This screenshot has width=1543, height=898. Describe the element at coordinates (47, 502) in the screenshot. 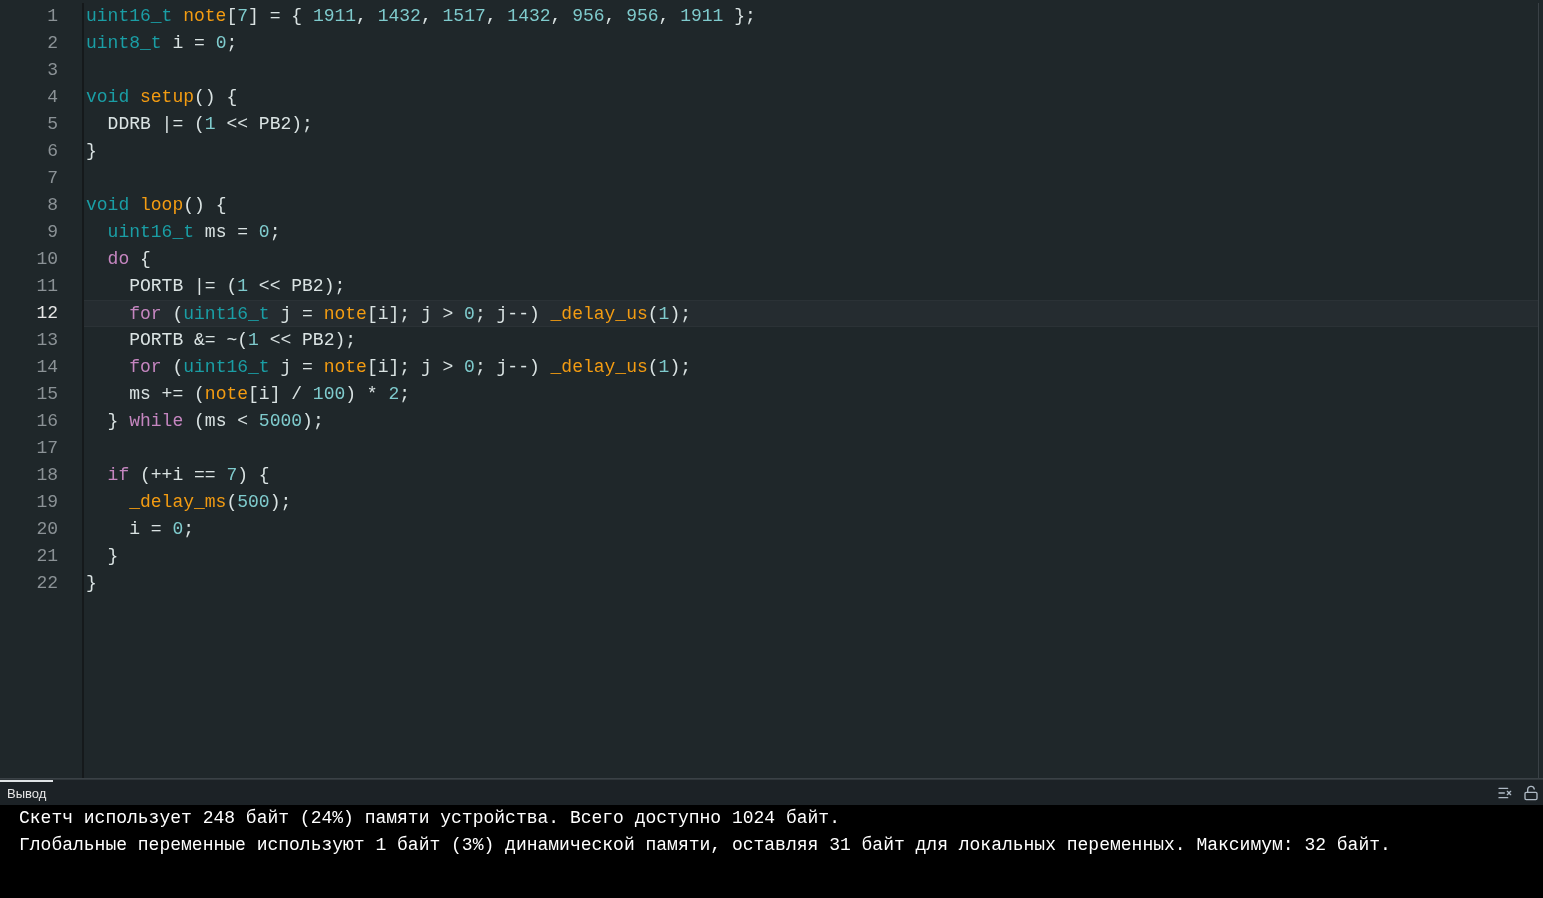

I see `line-number: 19` at that location.